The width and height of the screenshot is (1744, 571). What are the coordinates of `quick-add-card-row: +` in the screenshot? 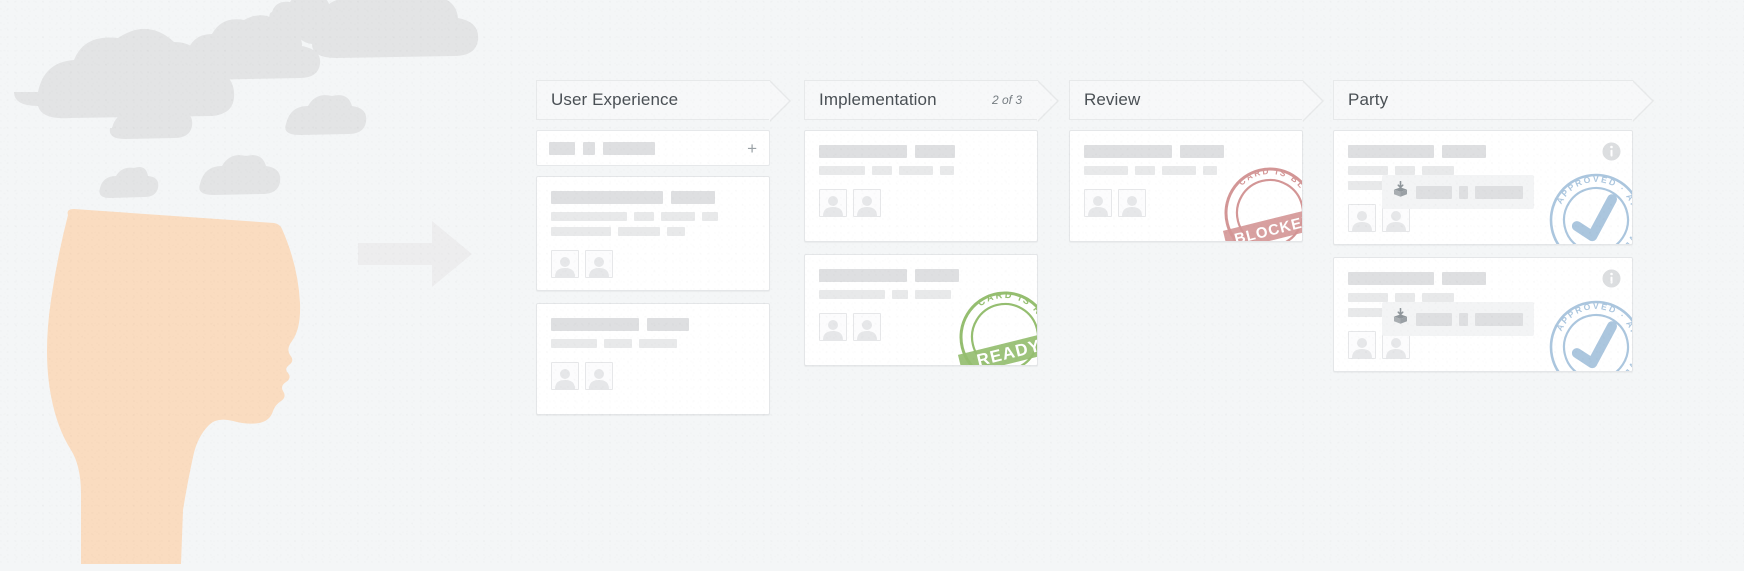 It's located at (653, 148).